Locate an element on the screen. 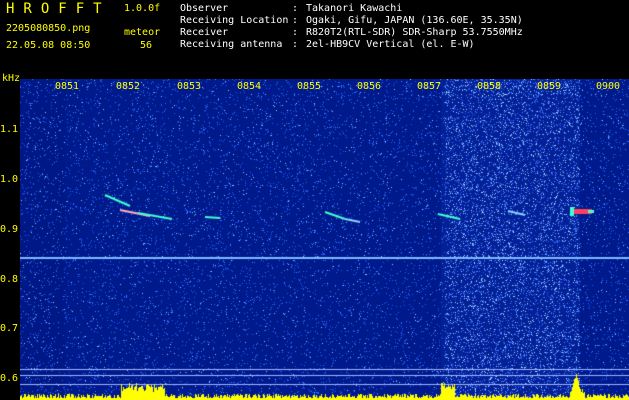 This screenshot has width=629, height=400. app-title: HROFFT is located at coordinates (58, 9).